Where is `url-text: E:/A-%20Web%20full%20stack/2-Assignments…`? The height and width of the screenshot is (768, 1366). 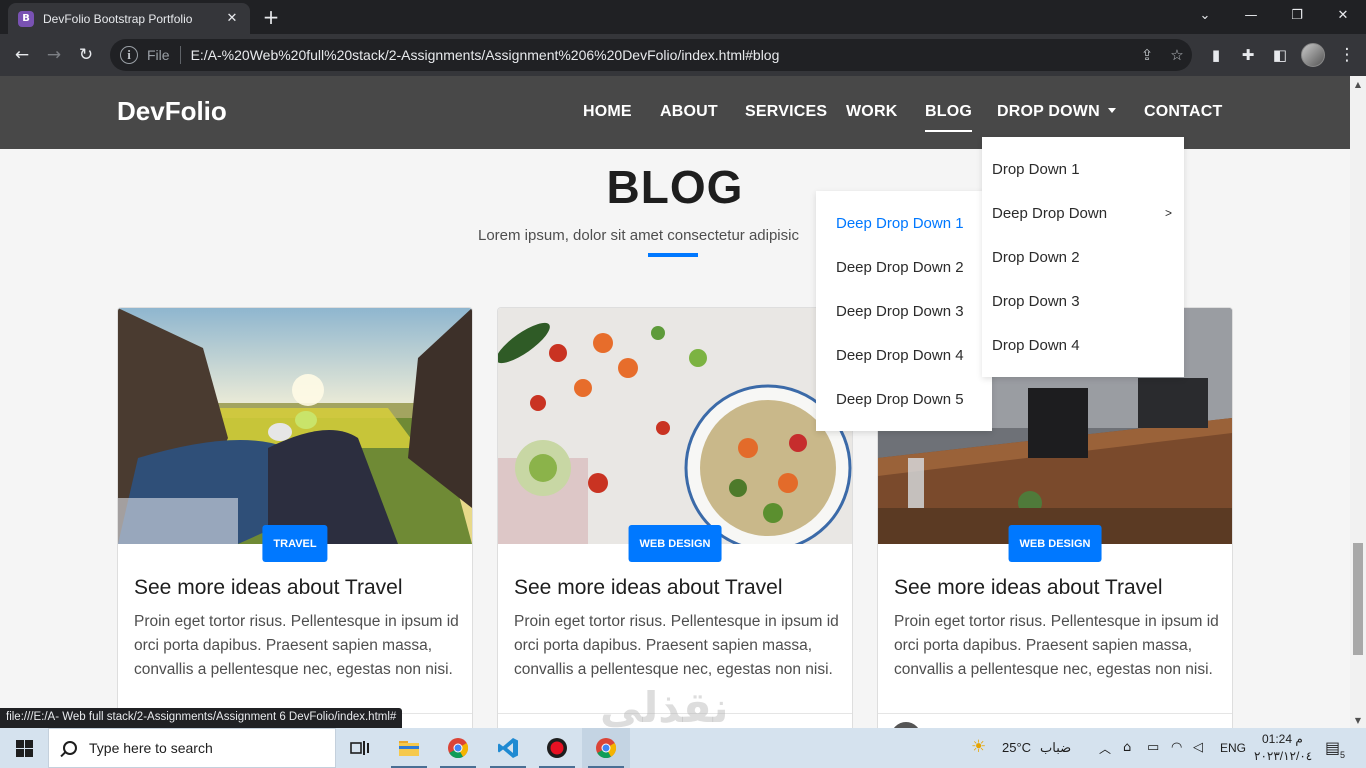
url-text: E:/A-%20Web%20full%20stack/2-Assignments… is located at coordinates (661, 55).